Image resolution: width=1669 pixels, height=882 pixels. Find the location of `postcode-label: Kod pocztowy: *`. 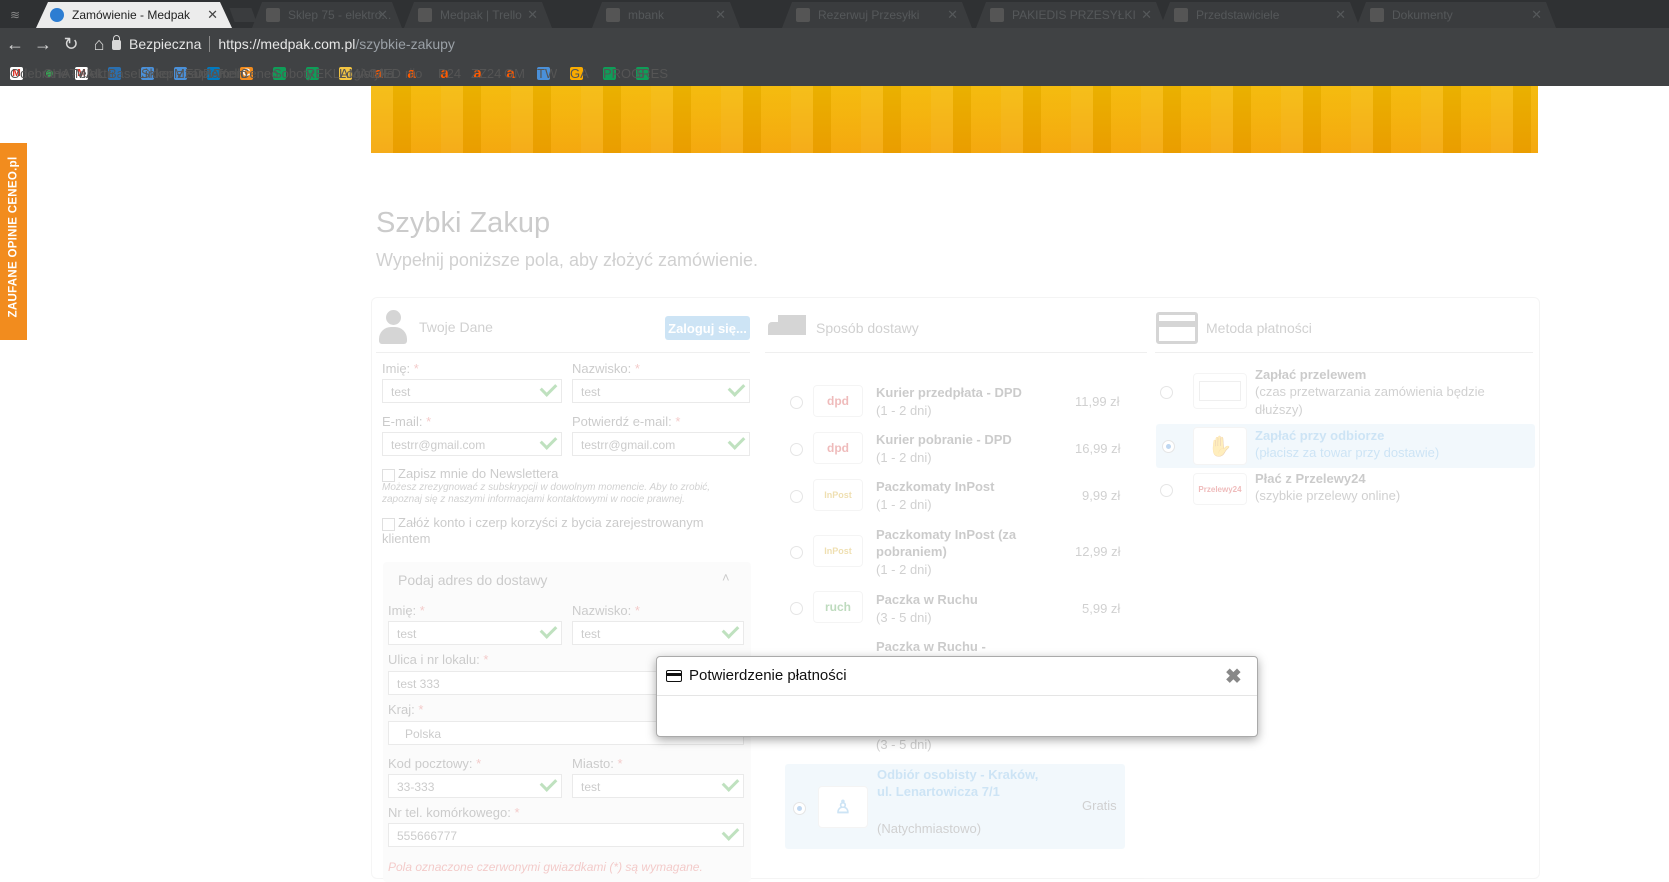

postcode-label: Kod pocztowy: * is located at coordinates (434, 763).